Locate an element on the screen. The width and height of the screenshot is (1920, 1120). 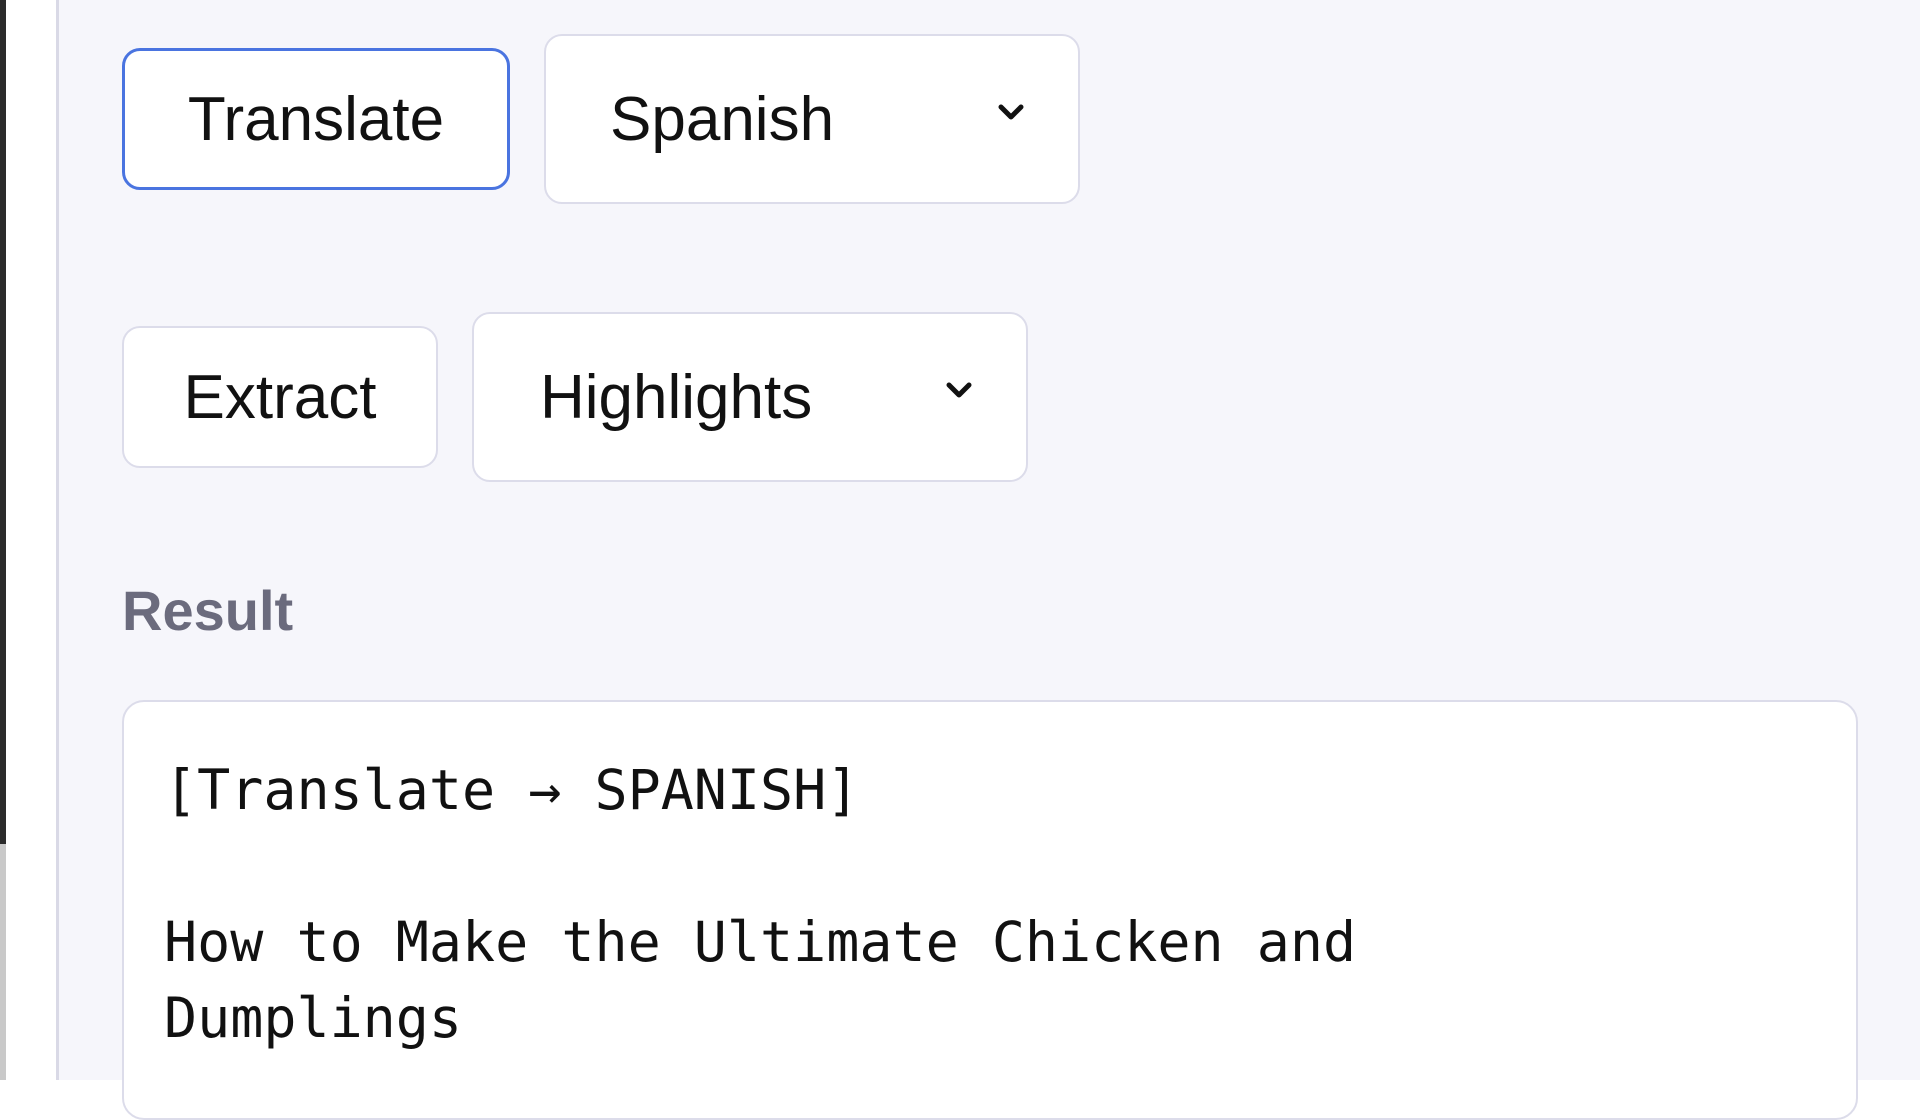
extract-button: Extract is located at coordinates (280, 397).